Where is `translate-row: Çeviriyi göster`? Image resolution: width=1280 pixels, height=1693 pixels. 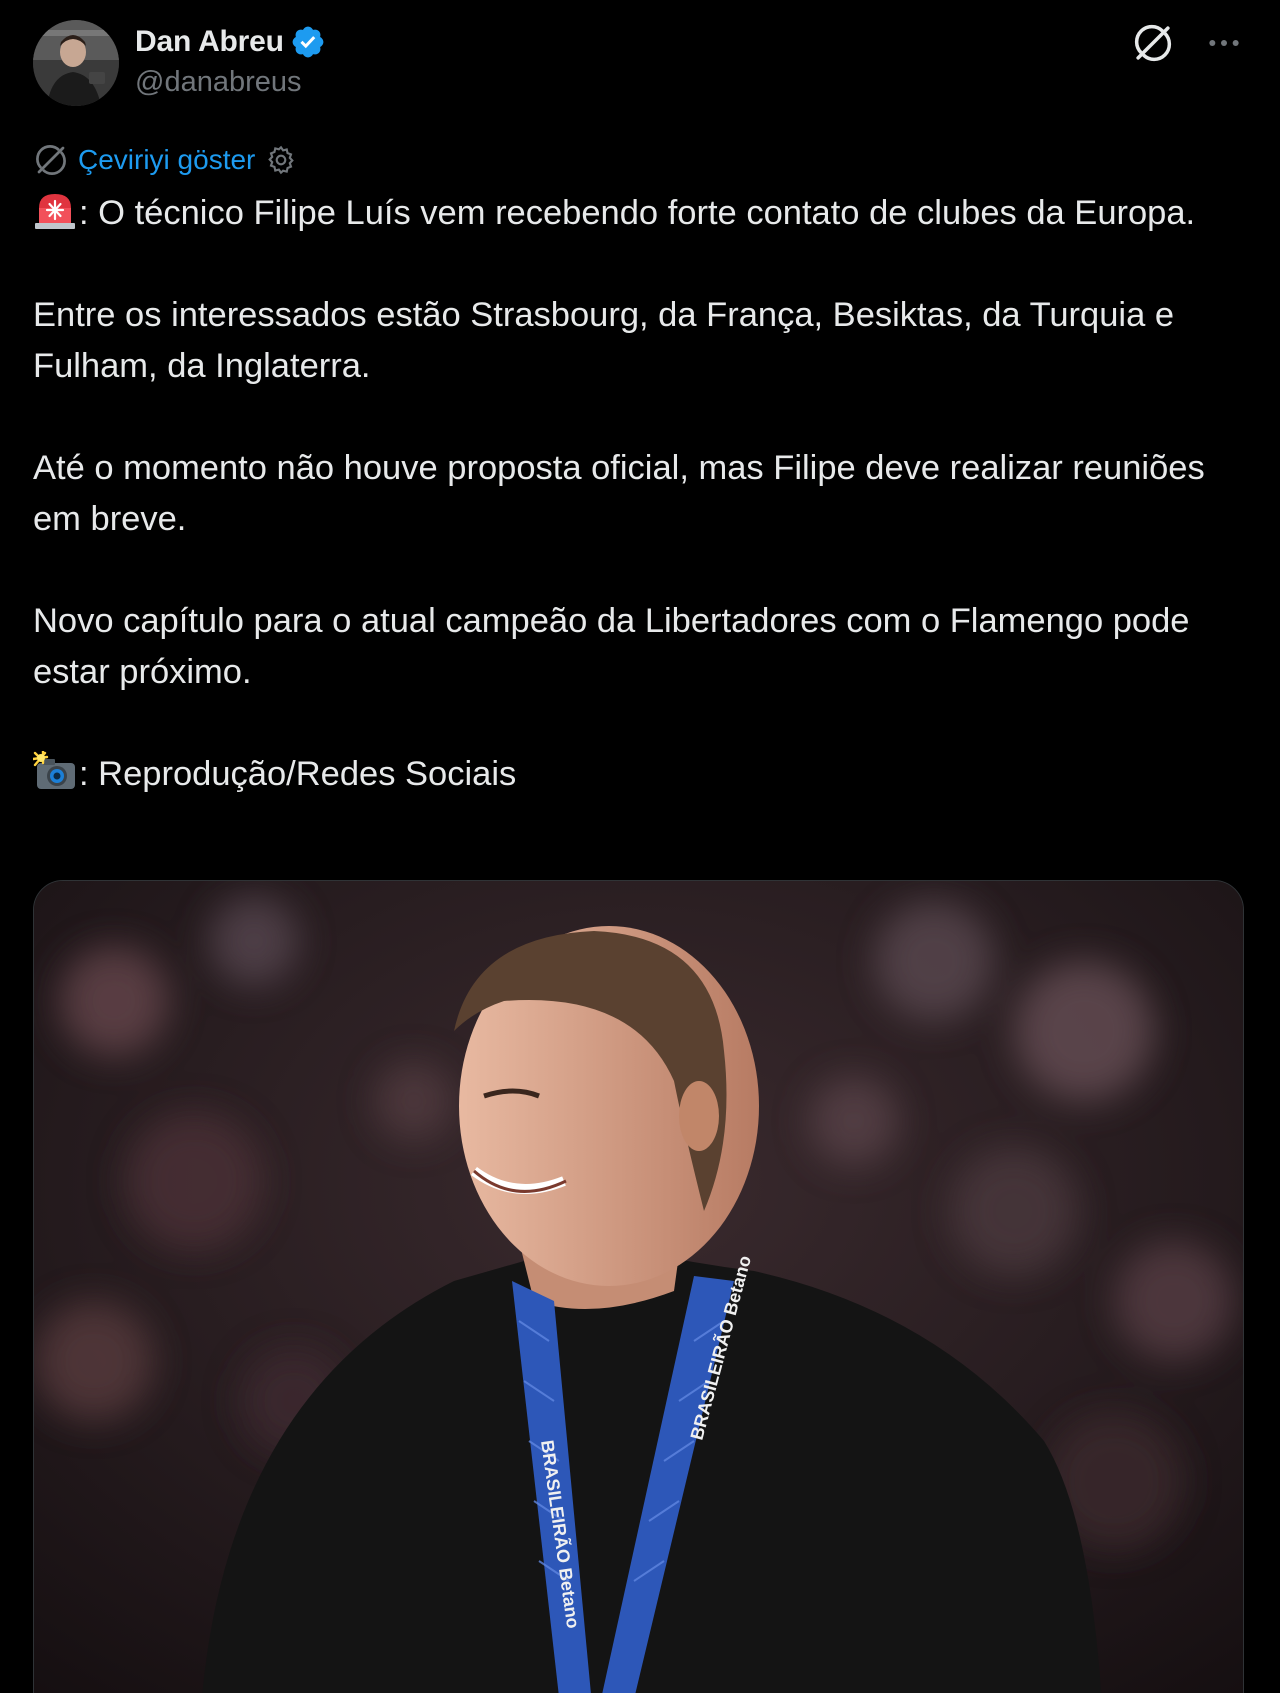
translate-row: Çeviriyi göster is located at coordinates (165, 160).